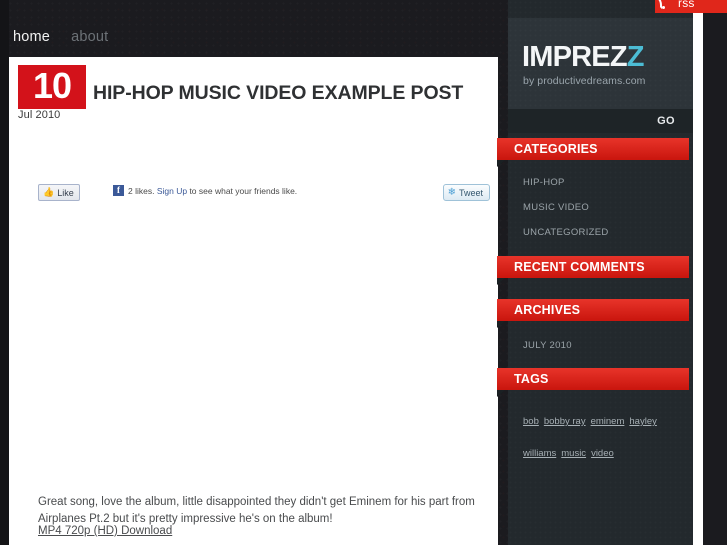  I want to click on tweet-button: ❄ Tweet, so click(466, 192).